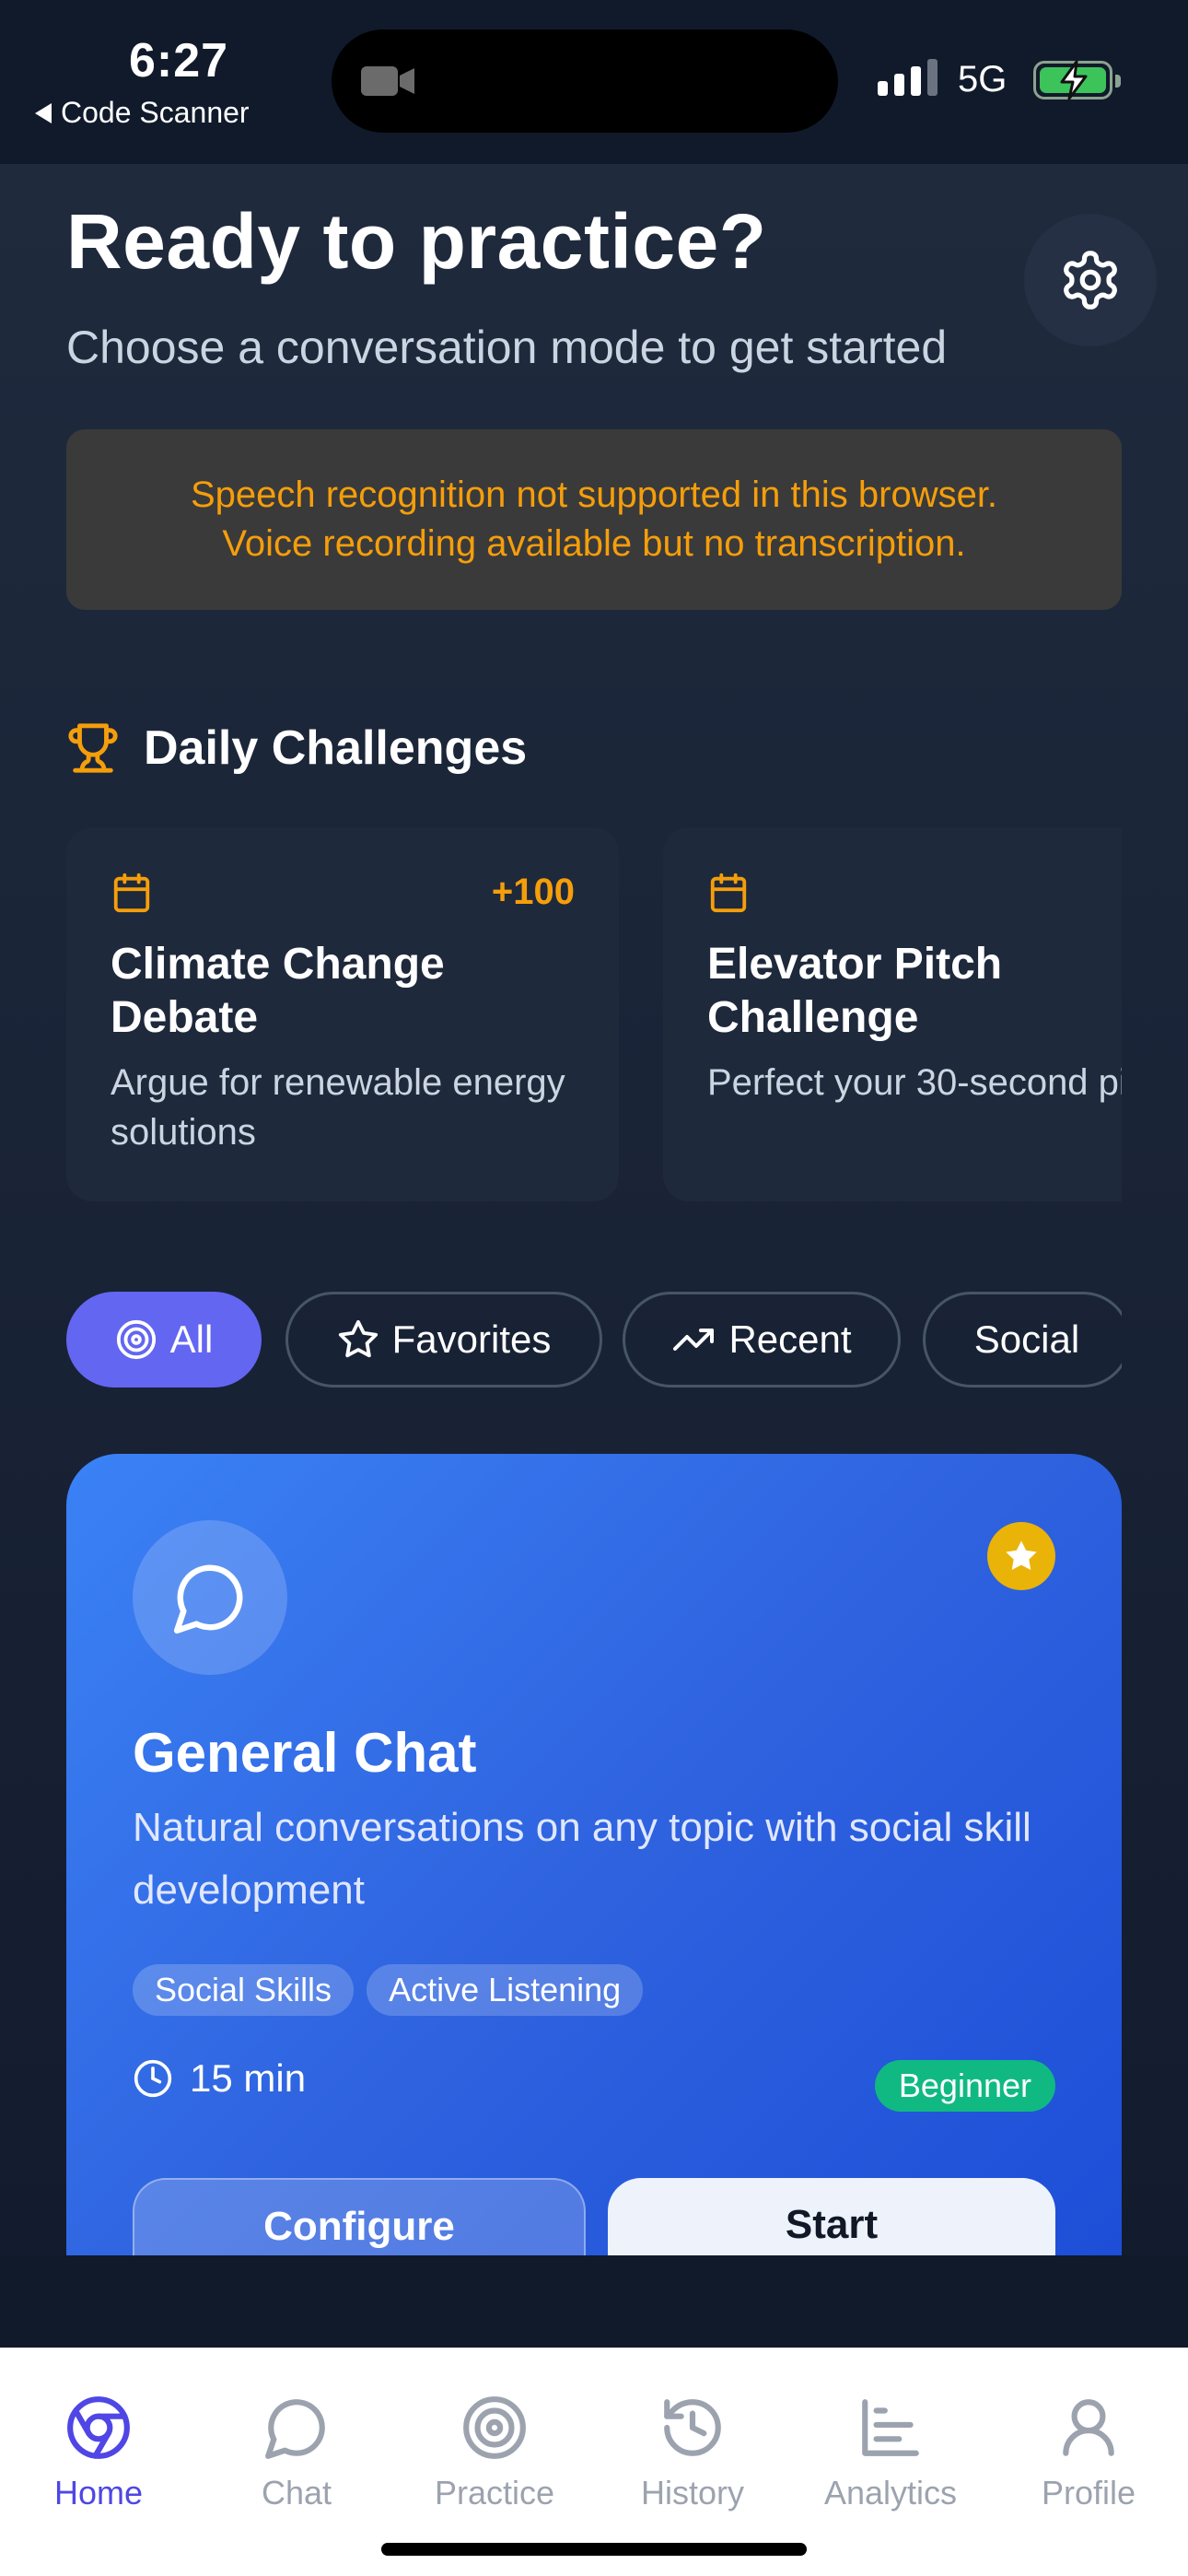 This screenshot has width=1188, height=2576. What do you see at coordinates (494, 2493) in the screenshot?
I see `tab-label: Practice` at bounding box center [494, 2493].